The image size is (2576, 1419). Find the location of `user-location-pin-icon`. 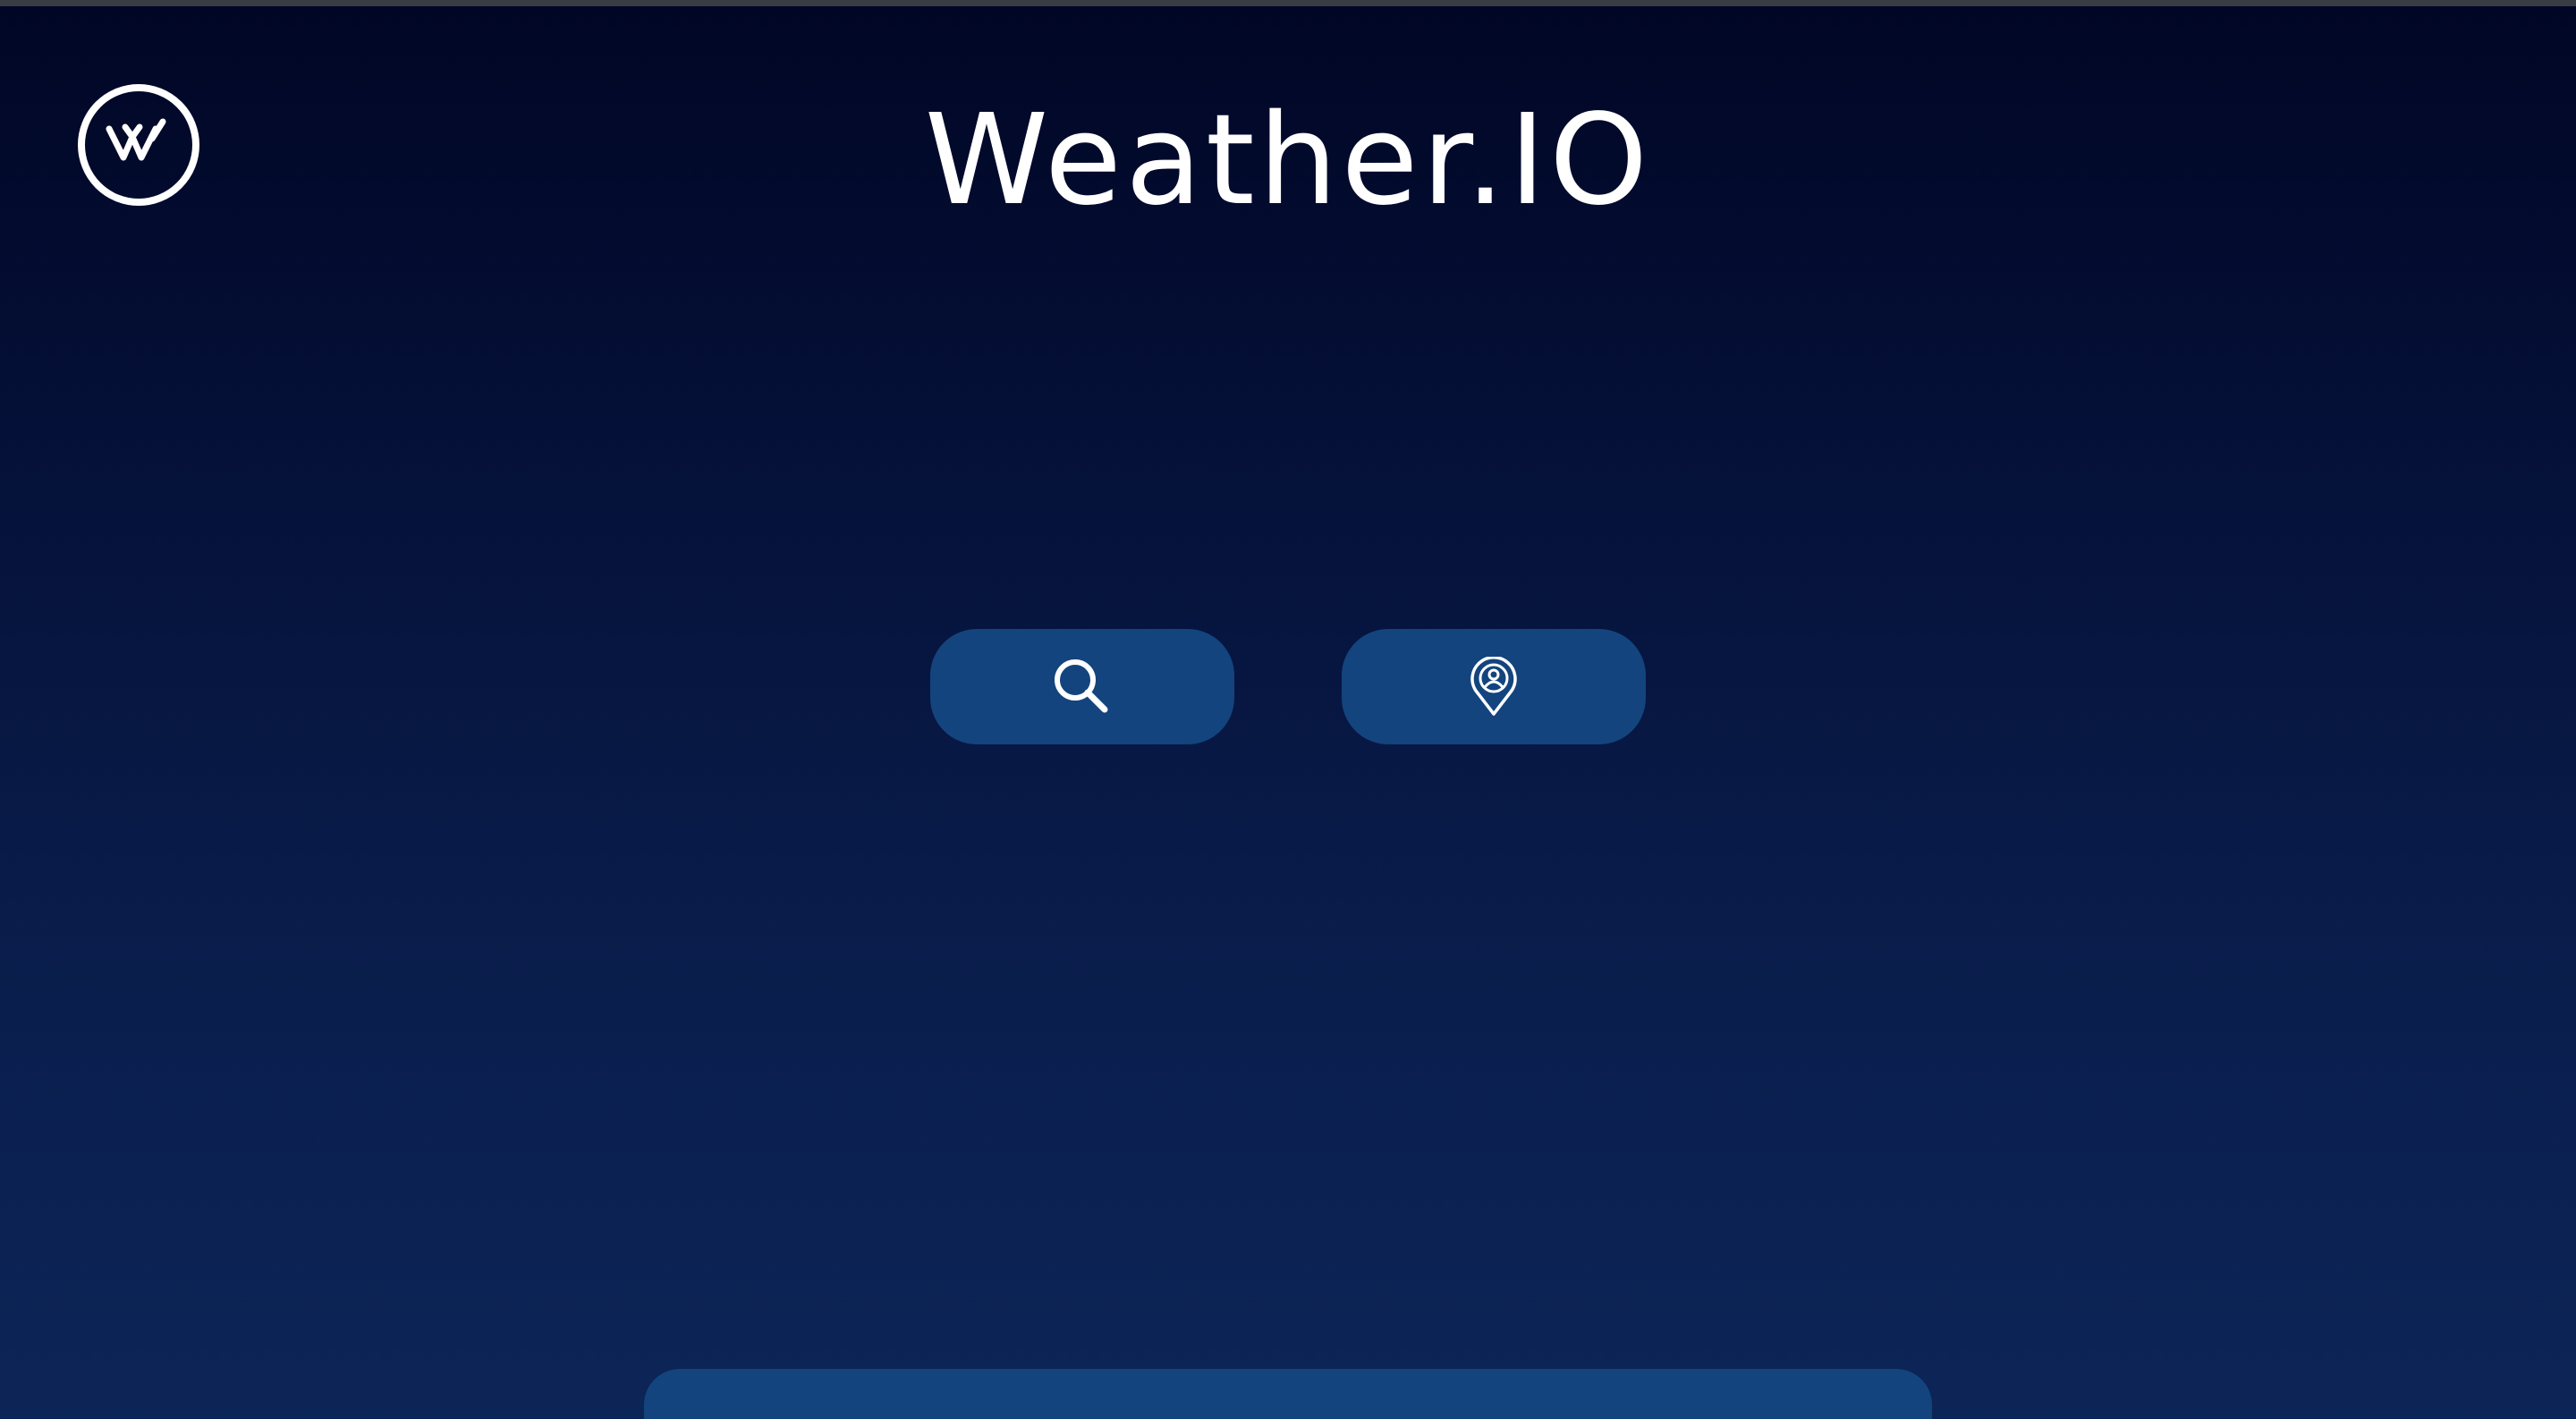

user-location-pin-icon is located at coordinates (1493, 686).